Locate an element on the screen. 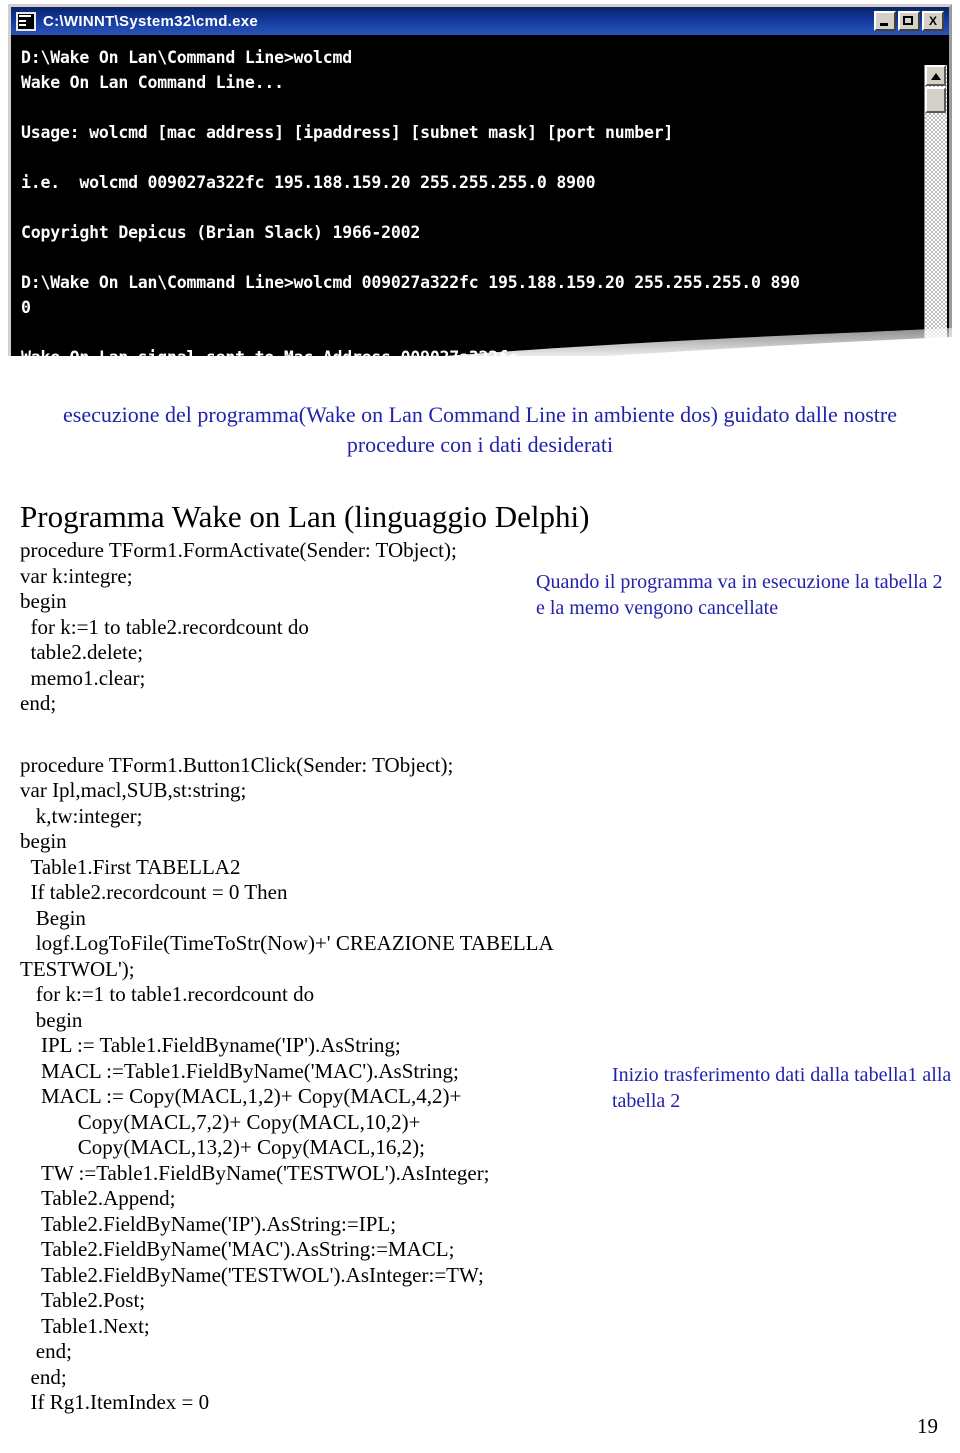 The height and width of the screenshot is (1453, 960). minimize-button is located at coordinates (885, 21).